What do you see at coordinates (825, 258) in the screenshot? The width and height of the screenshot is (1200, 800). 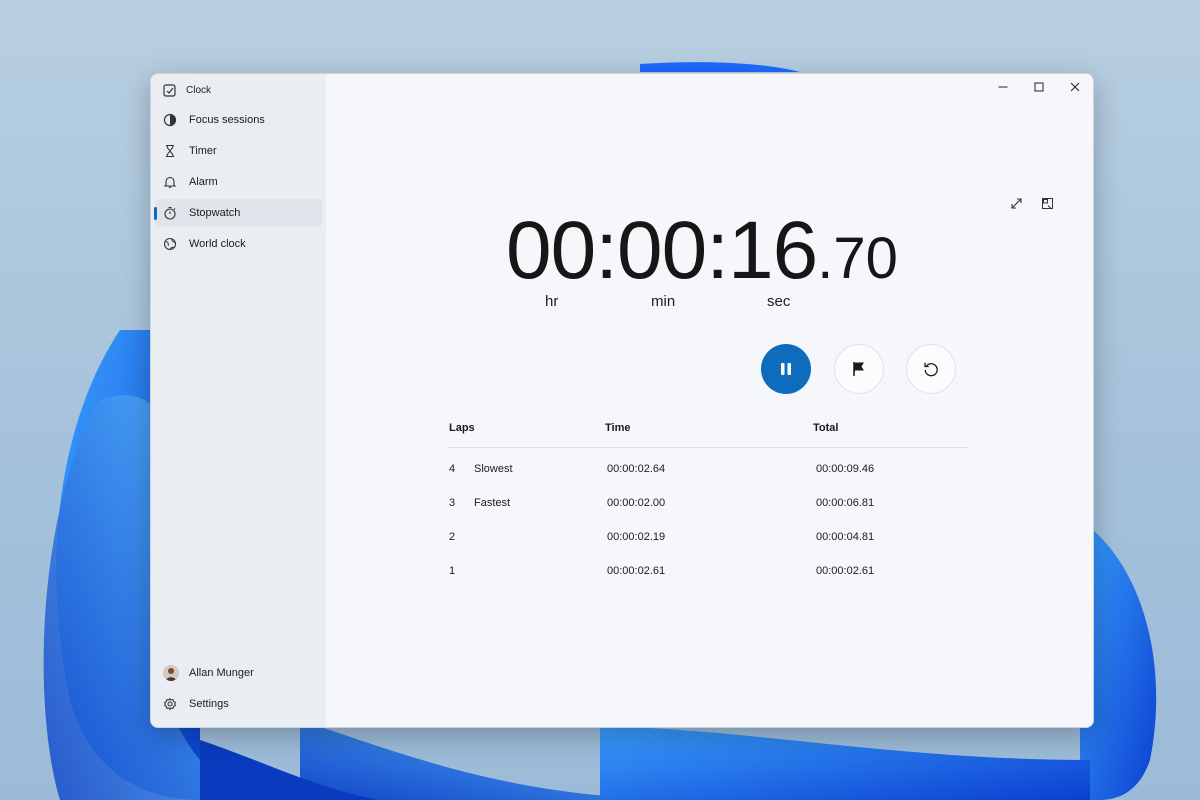 I see `decimal-point: .` at bounding box center [825, 258].